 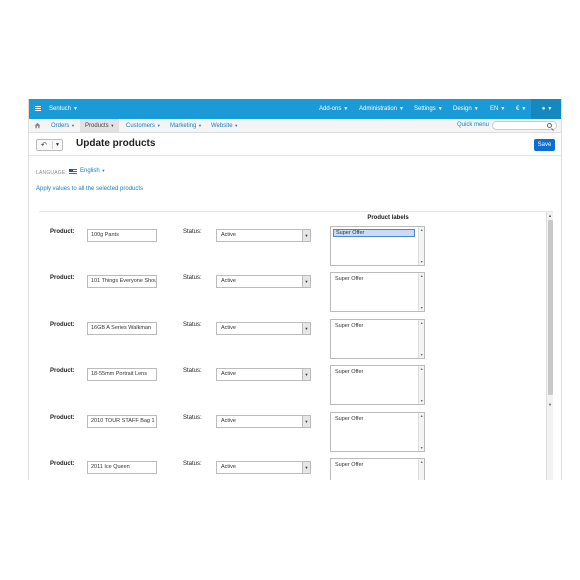 I want to click on user-icon: ●, so click(x=543, y=109).